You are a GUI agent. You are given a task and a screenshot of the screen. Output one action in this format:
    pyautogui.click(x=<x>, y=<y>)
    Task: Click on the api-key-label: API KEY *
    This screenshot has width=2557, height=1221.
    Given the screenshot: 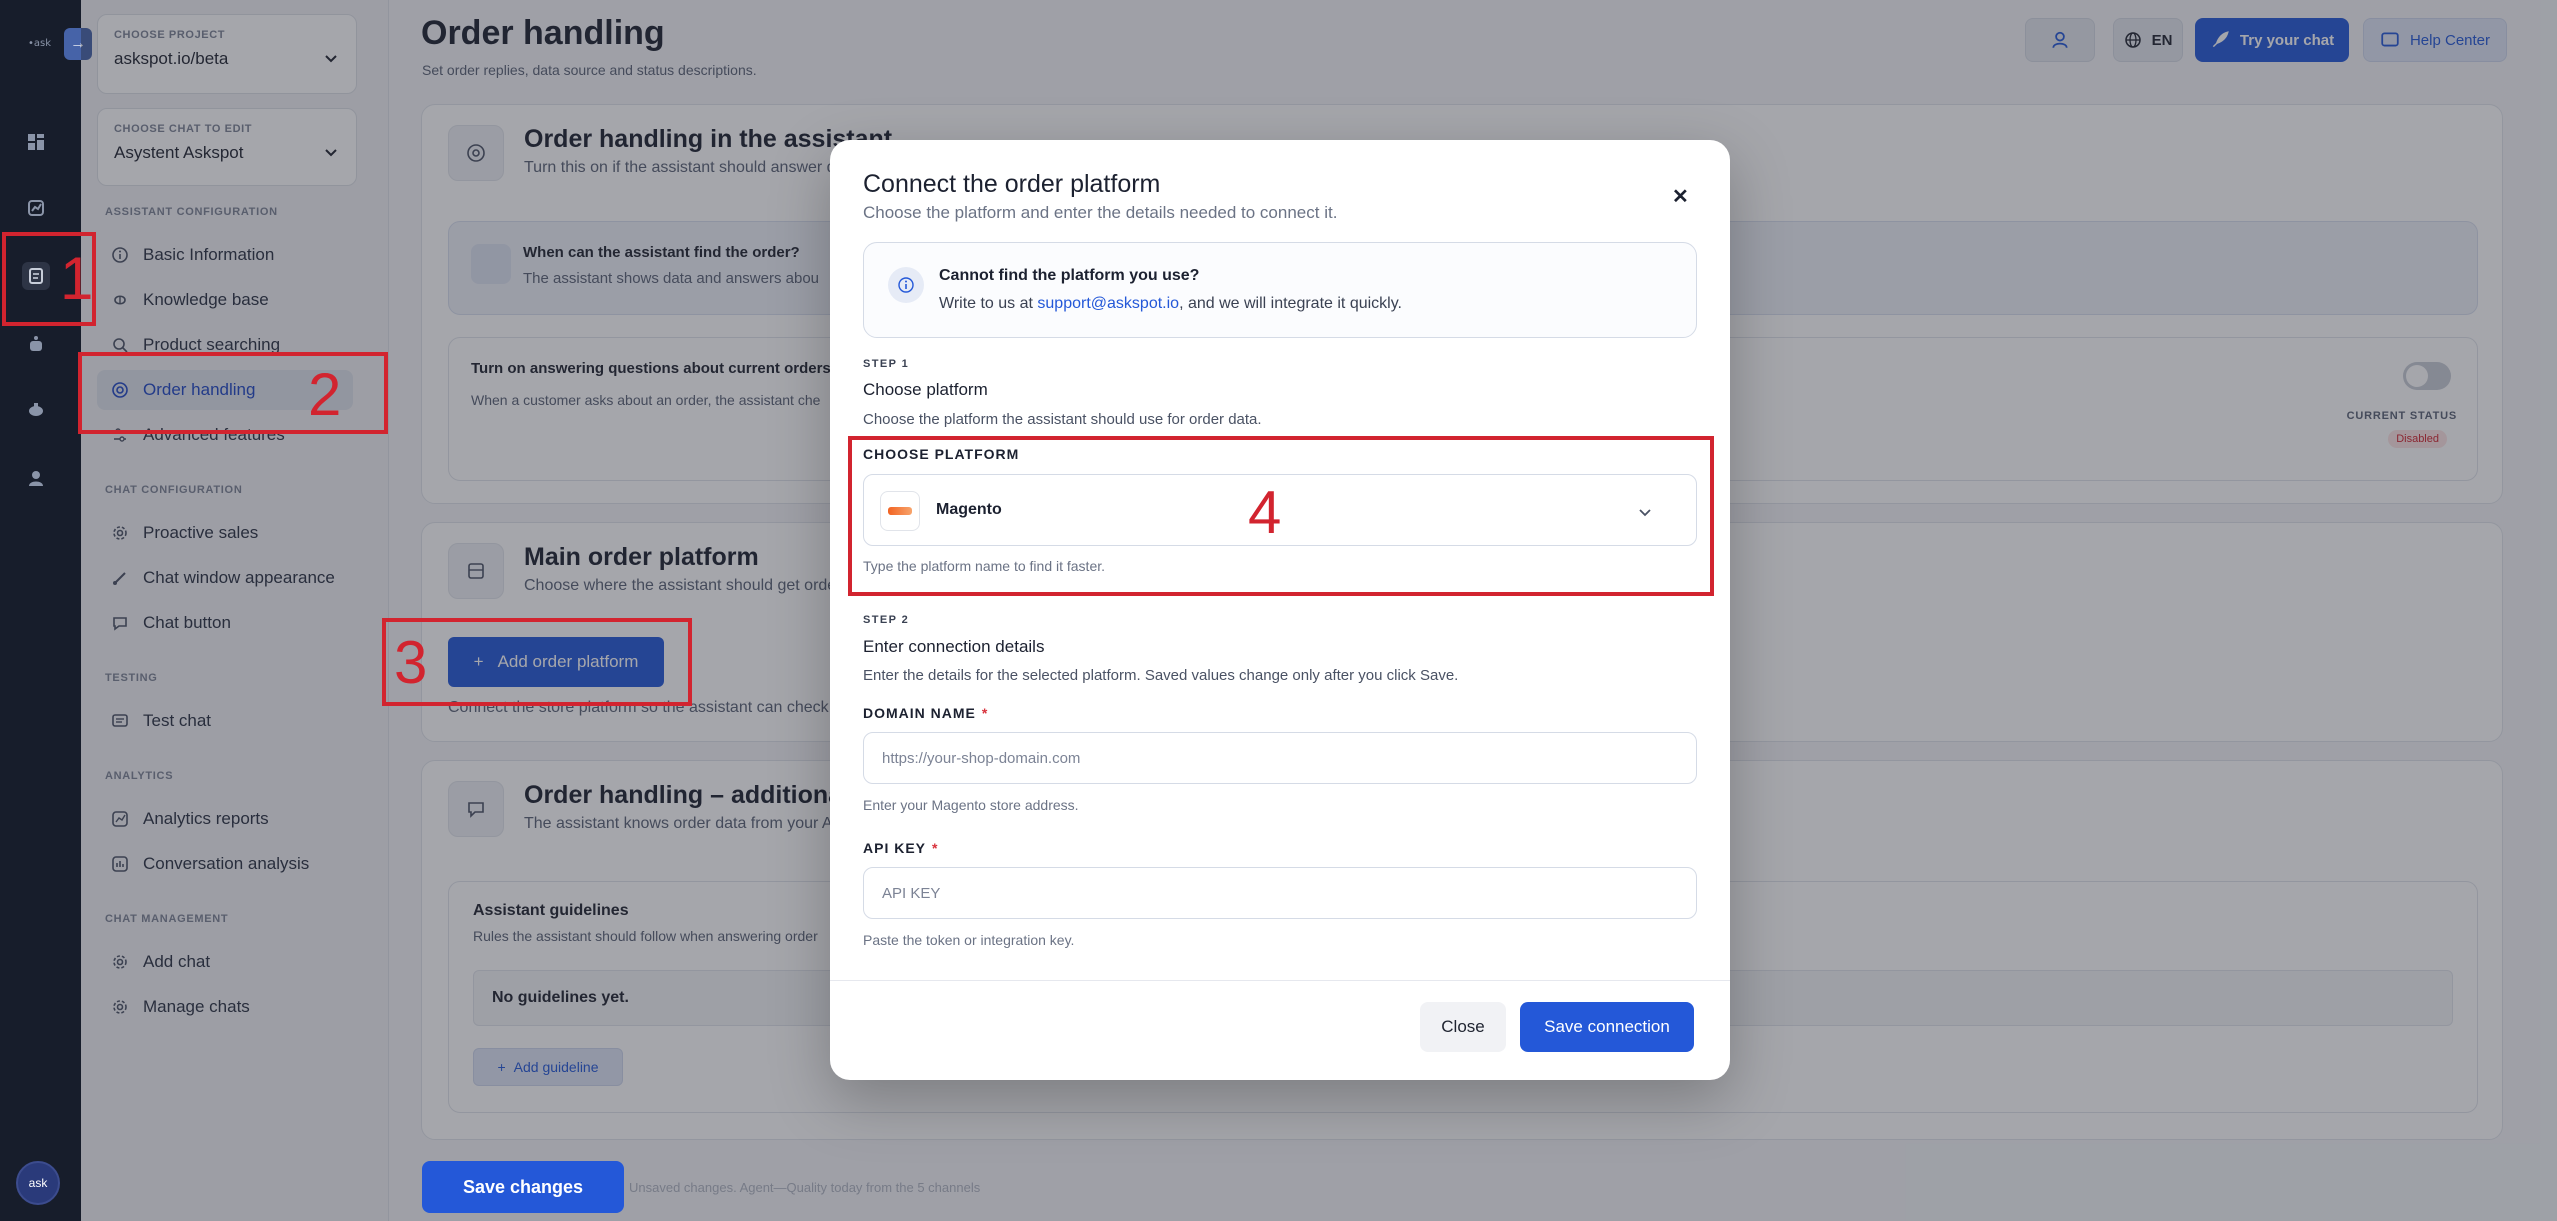 What is the action you would take?
    pyautogui.click(x=900, y=848)
    